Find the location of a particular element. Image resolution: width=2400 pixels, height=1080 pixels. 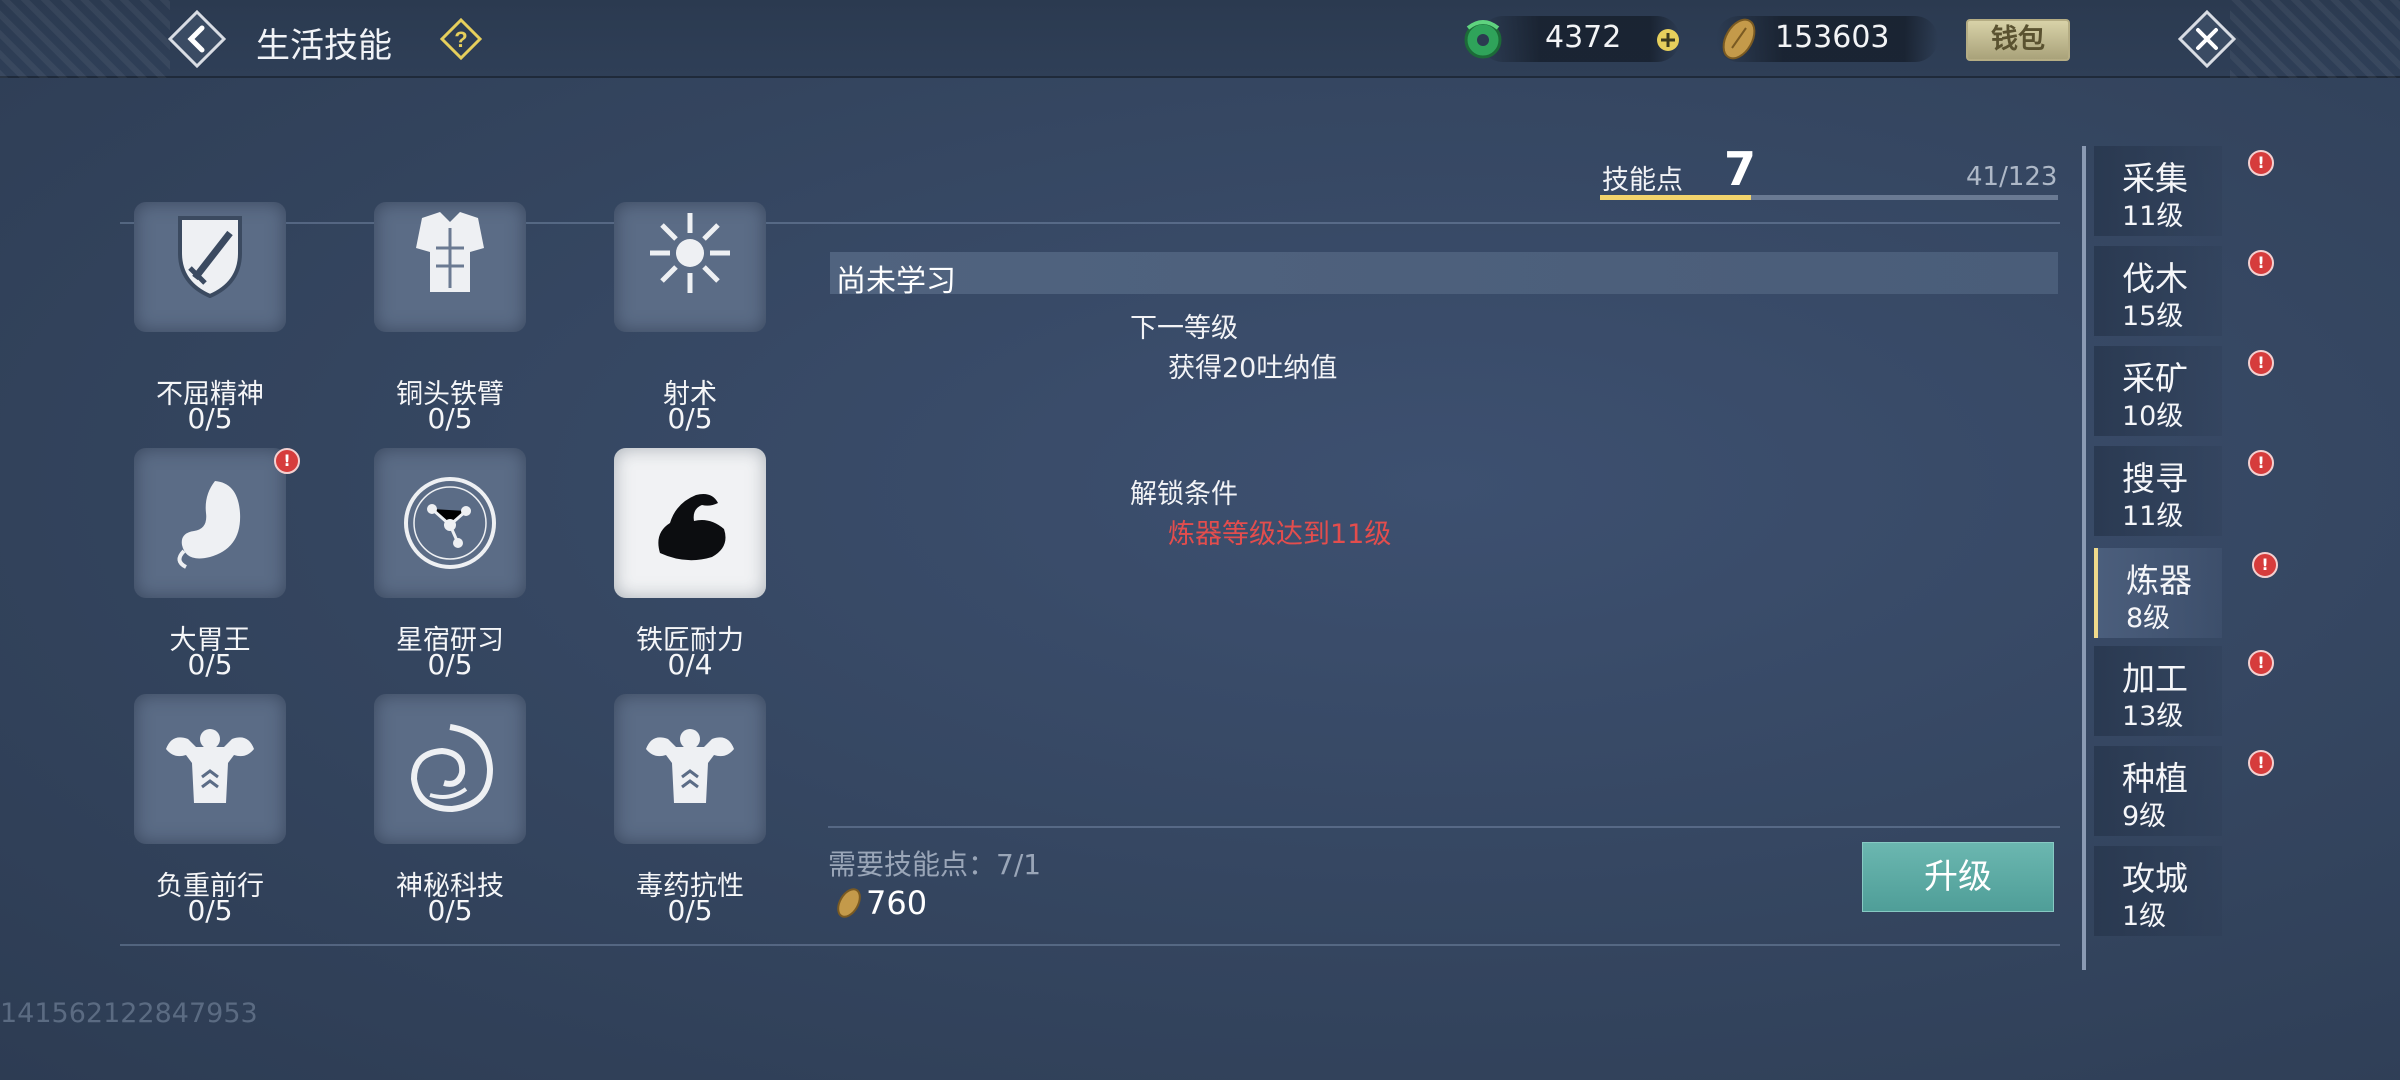

tab-level: 1级 is located at coordinates (2144, 916).